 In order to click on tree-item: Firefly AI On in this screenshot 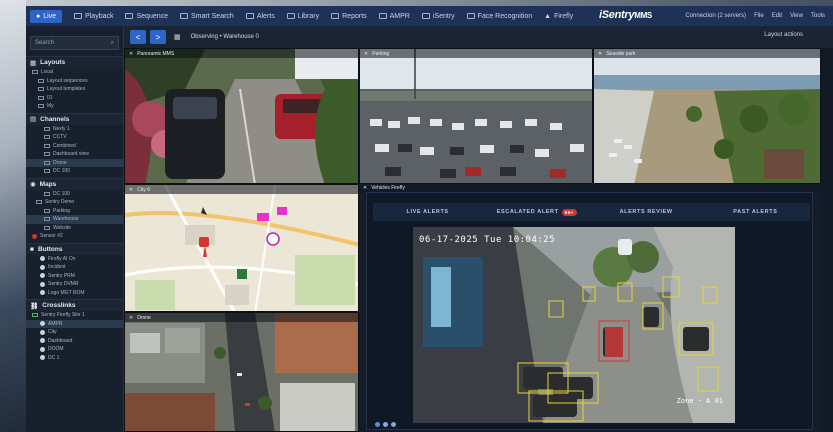, I will do `click(74, 259)`.